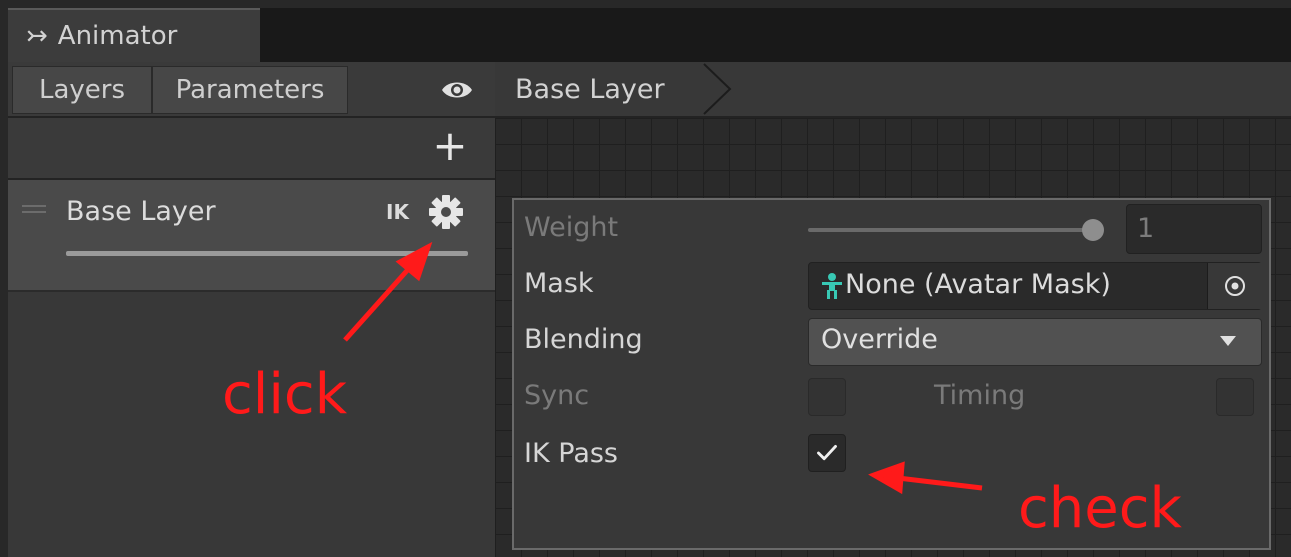 Image resolution: width=1291 pixels, height=557 pixels. Describe the element at coordinates (457, 90) in the screenshot. I see `eye-icon` at that location.